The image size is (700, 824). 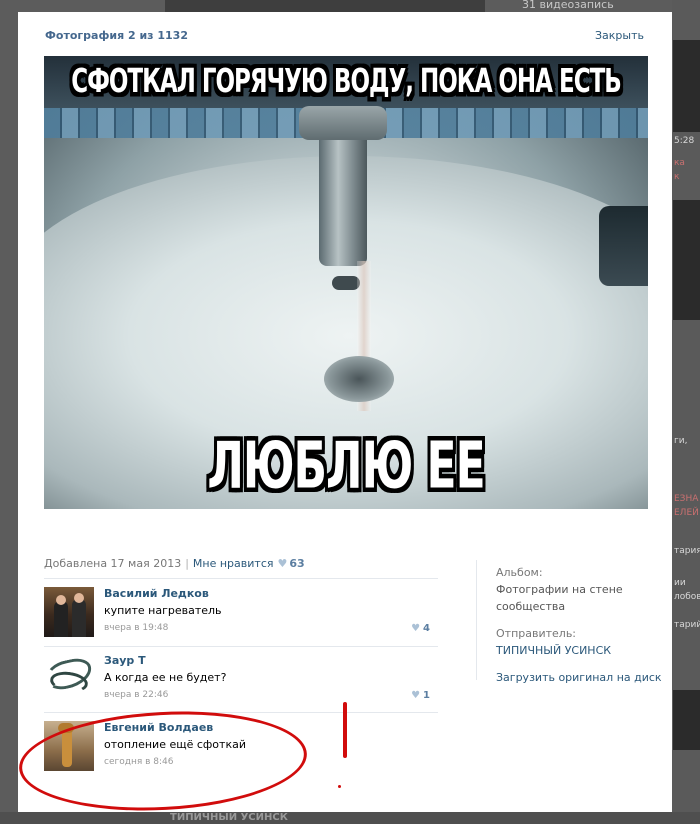 What do you see at coordinates (586, 650) in the screenshot?
I see `sender-link: ТИПИЧНЫЙ УСИНСК` at bounding box center [586, 650].